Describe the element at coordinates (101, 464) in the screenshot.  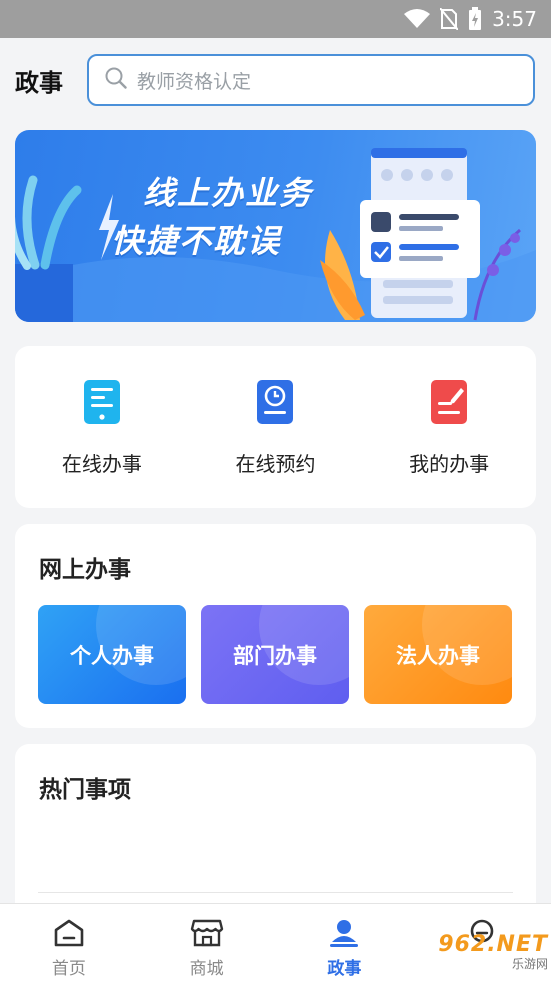
I see `quick-service-label: 在线办事` at that location.